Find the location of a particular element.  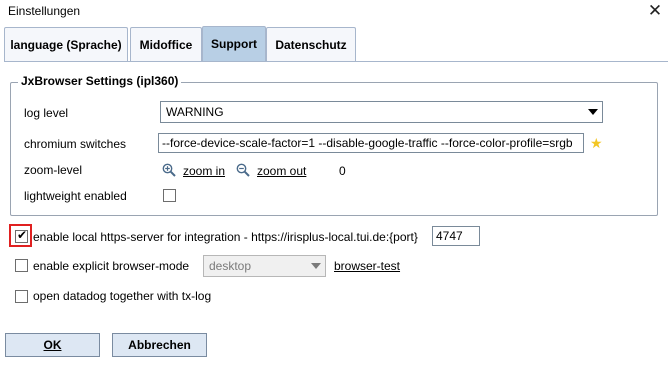

lightweight-label: lightweight enabled is located at coordinates (75, 196).